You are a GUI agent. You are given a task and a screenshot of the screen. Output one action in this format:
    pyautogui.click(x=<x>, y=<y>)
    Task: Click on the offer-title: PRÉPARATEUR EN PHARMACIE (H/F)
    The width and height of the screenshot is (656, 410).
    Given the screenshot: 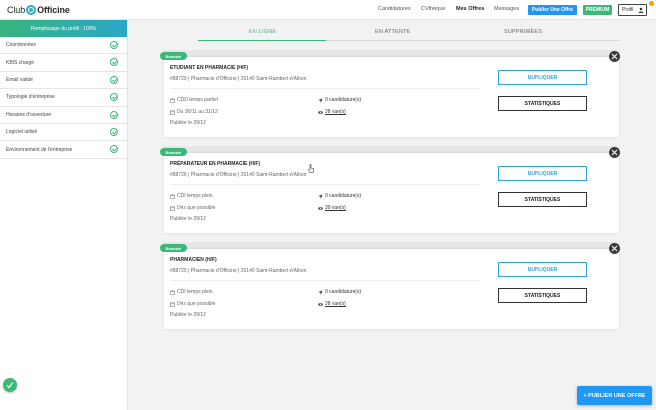 What is the action you would take?
    pyautogui.click(x=215, y=164)
    